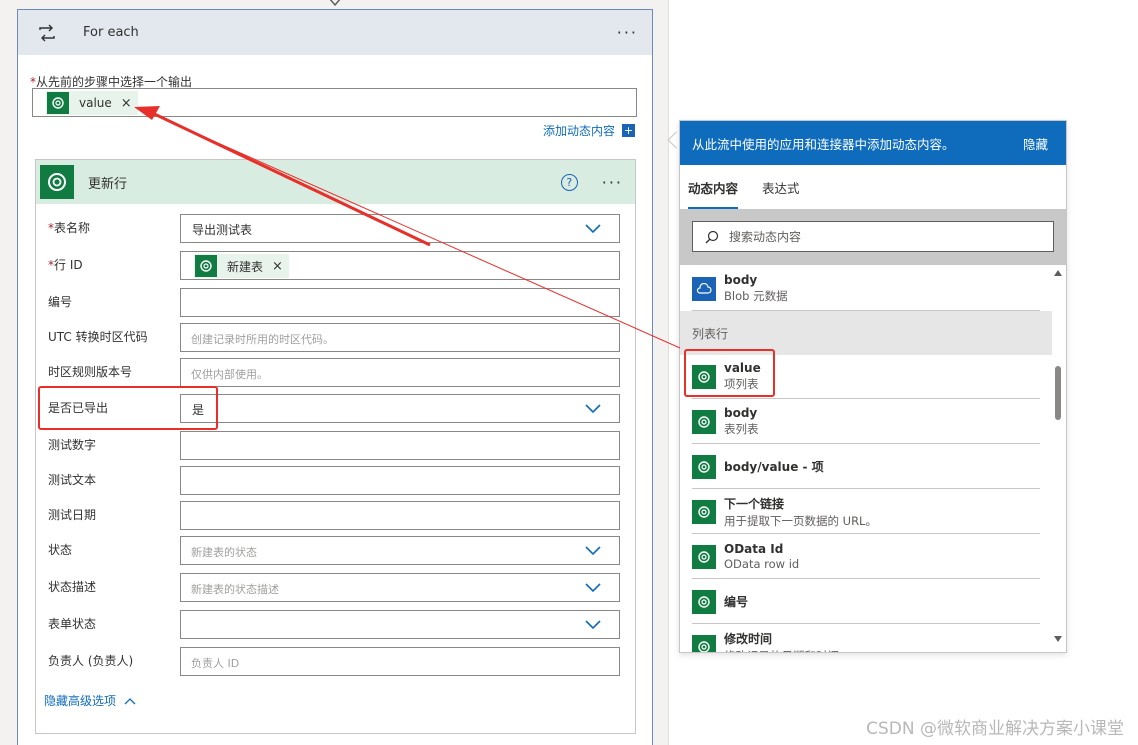  Describe the element at coordinates (712, 236) in the screenshot. I see `search-icon` at that location.